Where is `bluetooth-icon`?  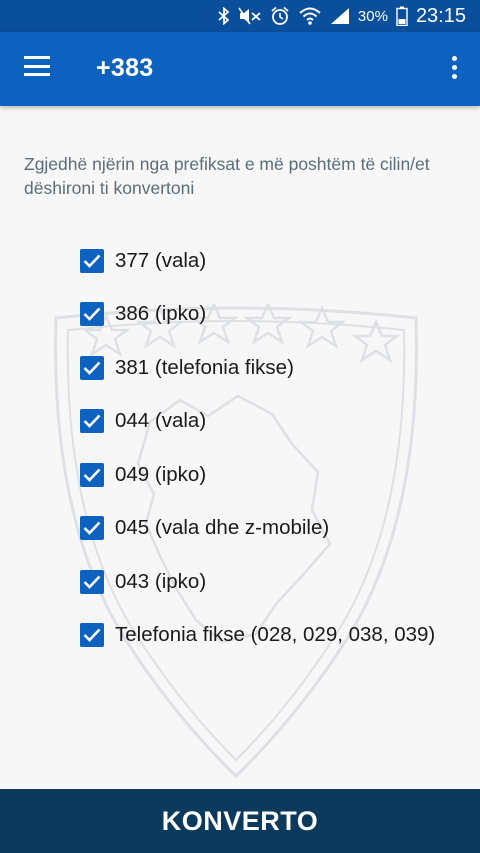 bluetooth-icon is located at coordinates (224, 16).